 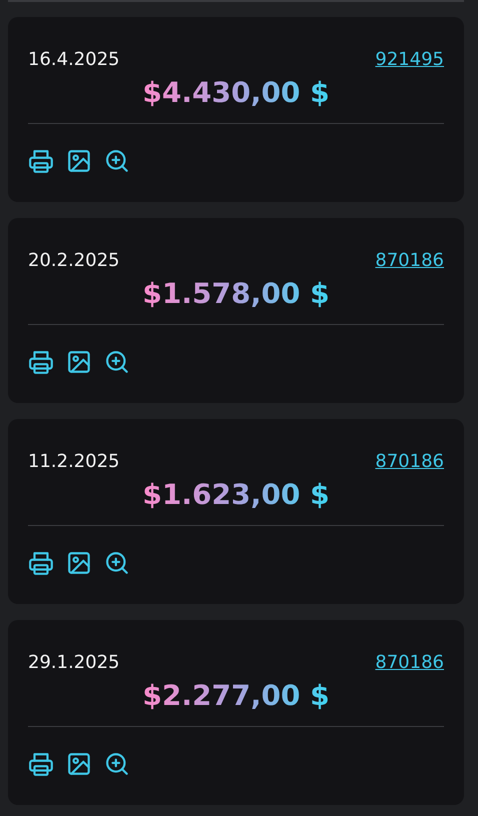 I want to click on receipt-number-link: 921495, so click(x=409, y=59).